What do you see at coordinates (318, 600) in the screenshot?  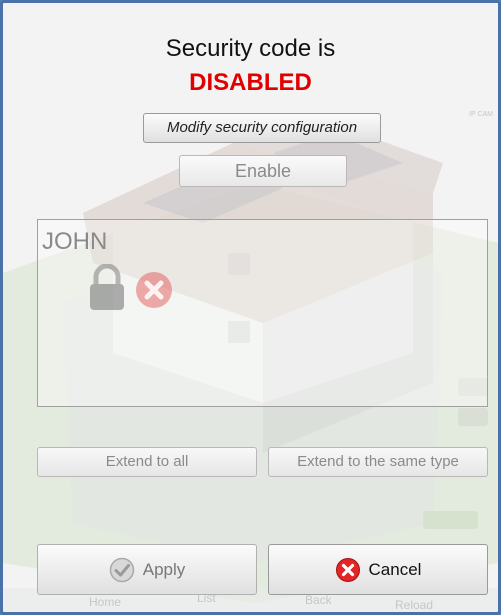 I see `bg-nav-back: Back` at bounding box center [318, 600].